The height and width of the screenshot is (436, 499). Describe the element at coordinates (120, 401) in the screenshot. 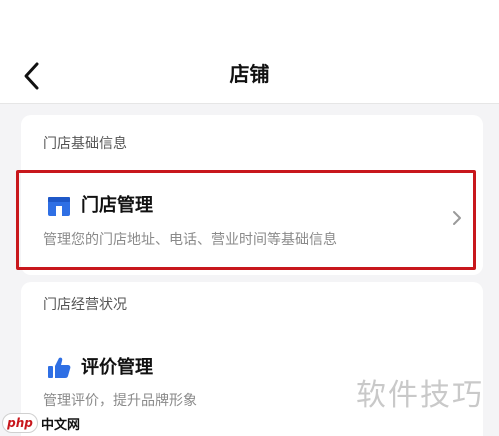

I see `review-management-description: 管理评价，提升品牌形象` at that location.